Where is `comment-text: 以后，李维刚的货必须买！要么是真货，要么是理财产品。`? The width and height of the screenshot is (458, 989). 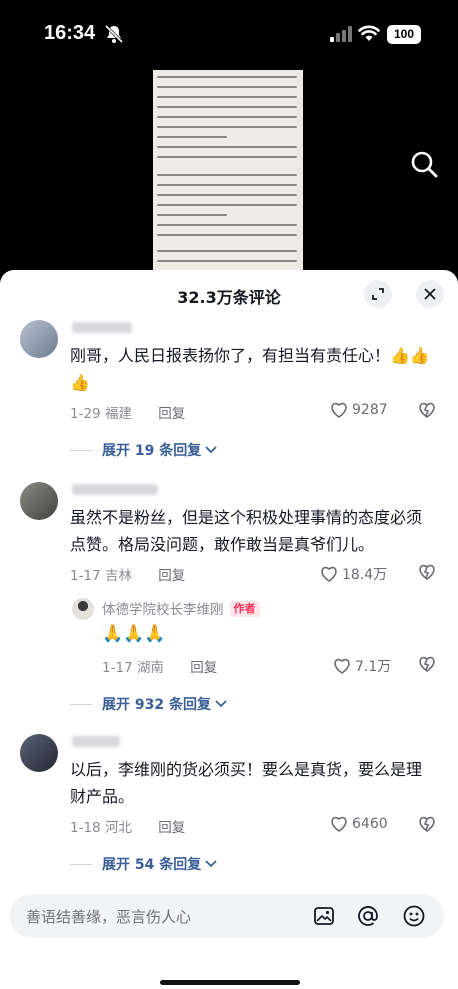 comment-text: 以后，李维刚的货必须买！要么是真货，要么是理财产品。 is located at coordinates (246, 783).